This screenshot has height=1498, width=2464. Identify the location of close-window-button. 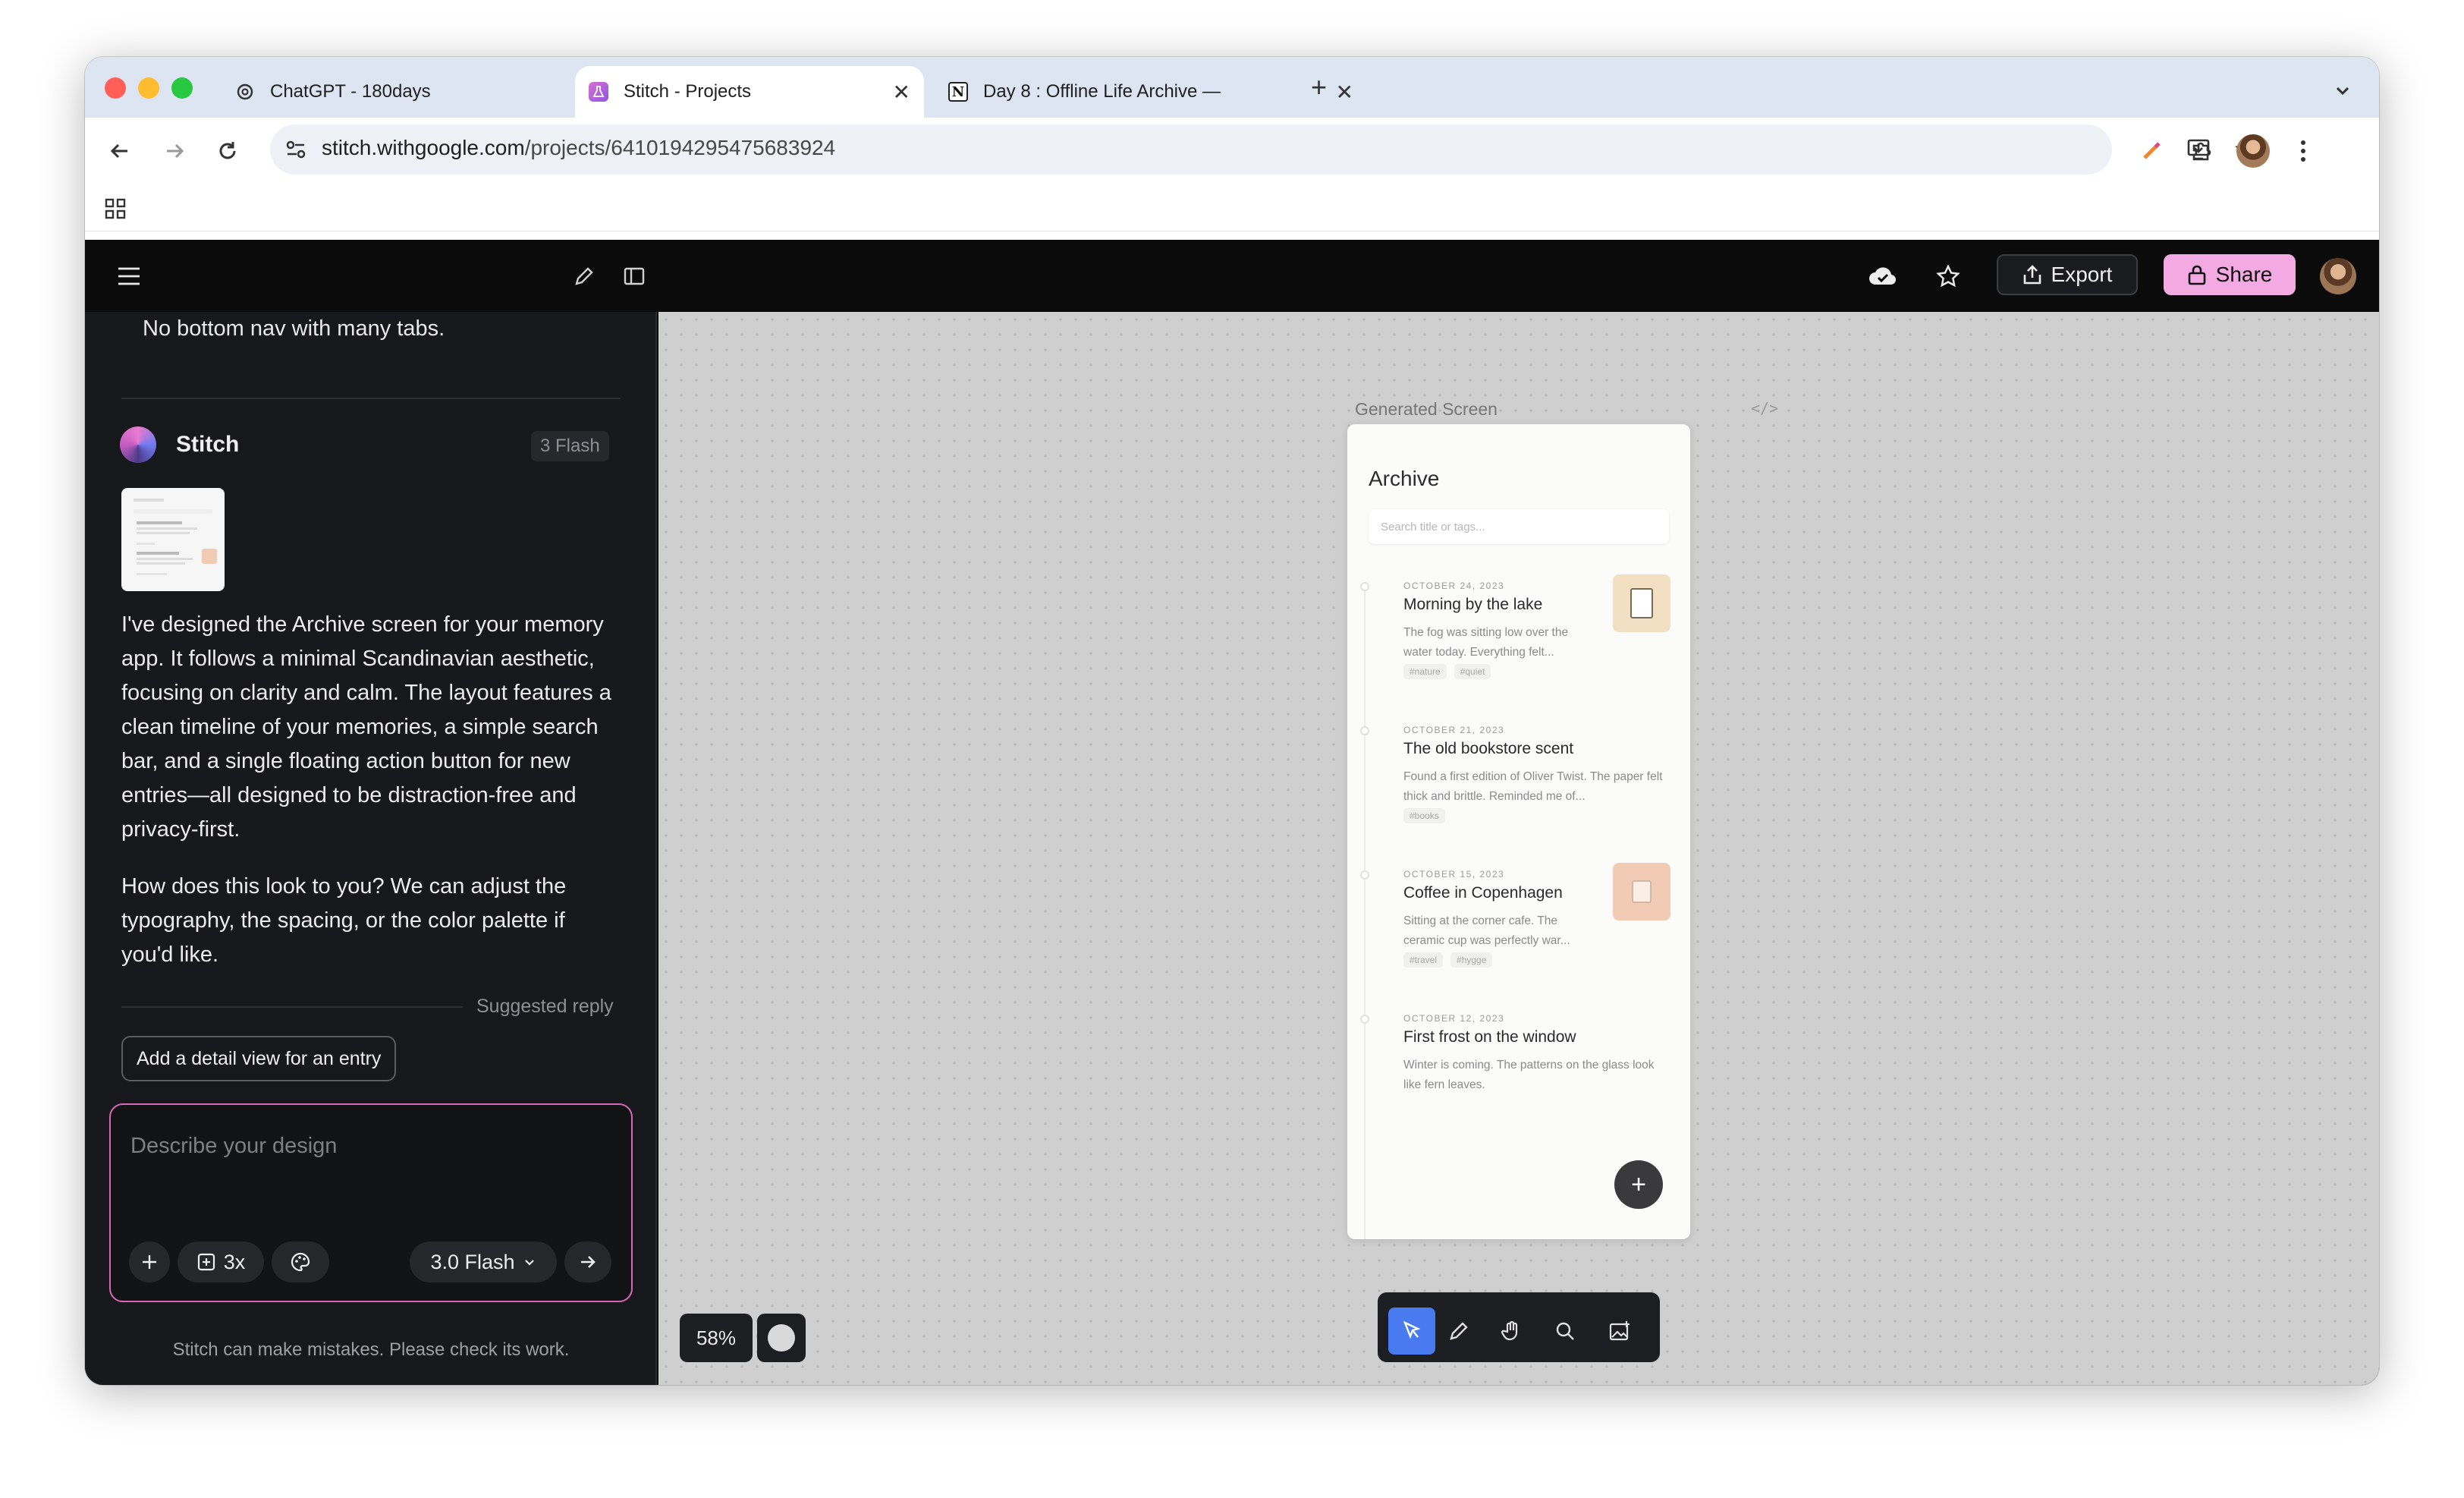
(115, 88).